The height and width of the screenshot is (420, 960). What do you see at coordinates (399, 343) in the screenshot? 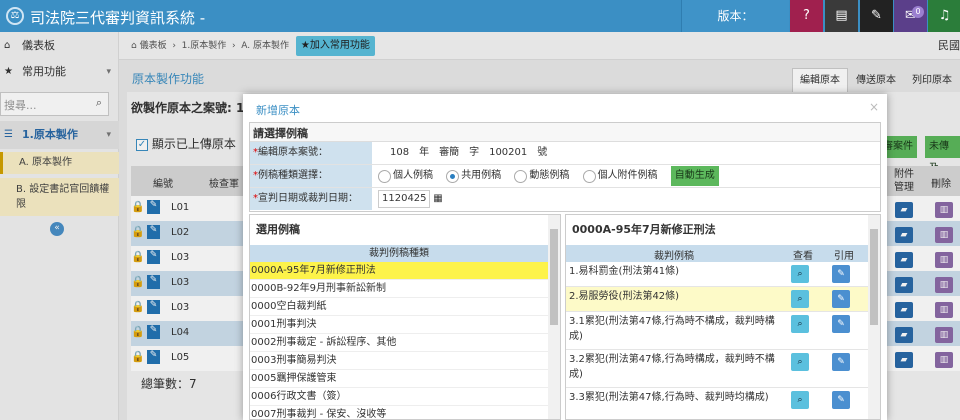
I see `list-item: 0002刑事裁定 - 訴訟程序、其他` at bounding box center [399, 343].